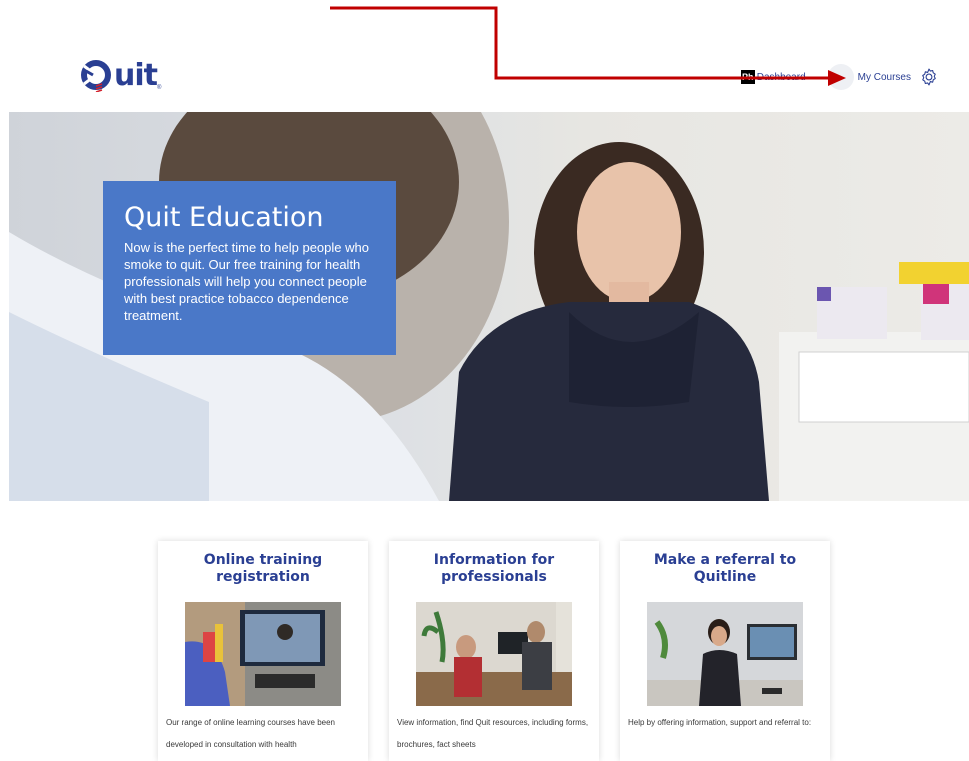 The width and height of the screenshot is (969, 761). Describe the element at coordinates (725, 654) in the screenshot. I see `card-photo-make-referral` at that location.